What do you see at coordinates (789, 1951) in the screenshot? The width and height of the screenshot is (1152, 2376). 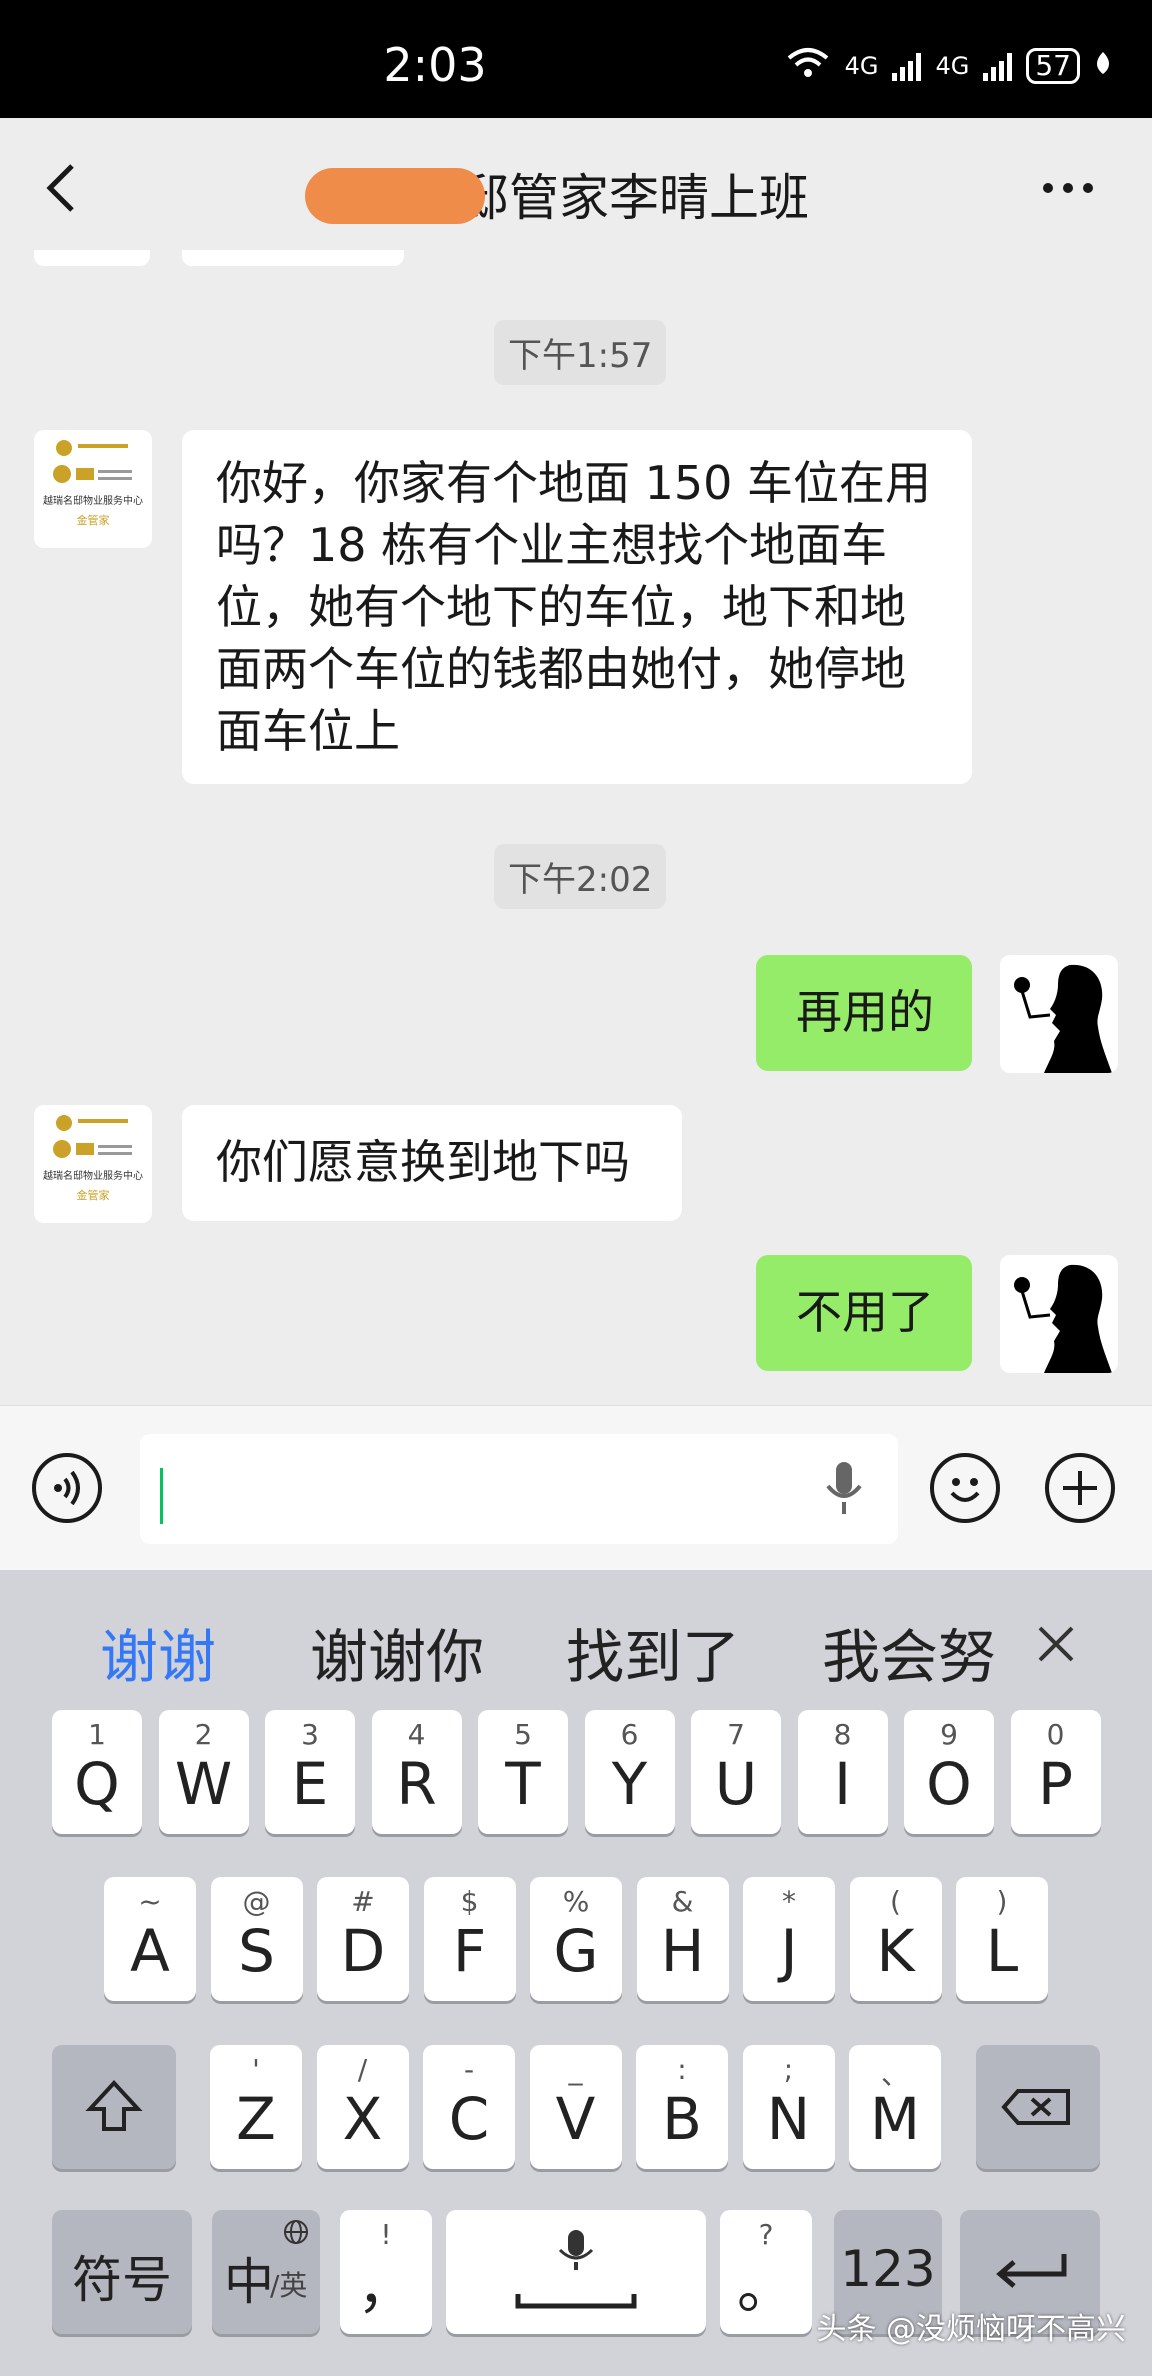 I see `key-label: J` at bounding box center [789, 1951].